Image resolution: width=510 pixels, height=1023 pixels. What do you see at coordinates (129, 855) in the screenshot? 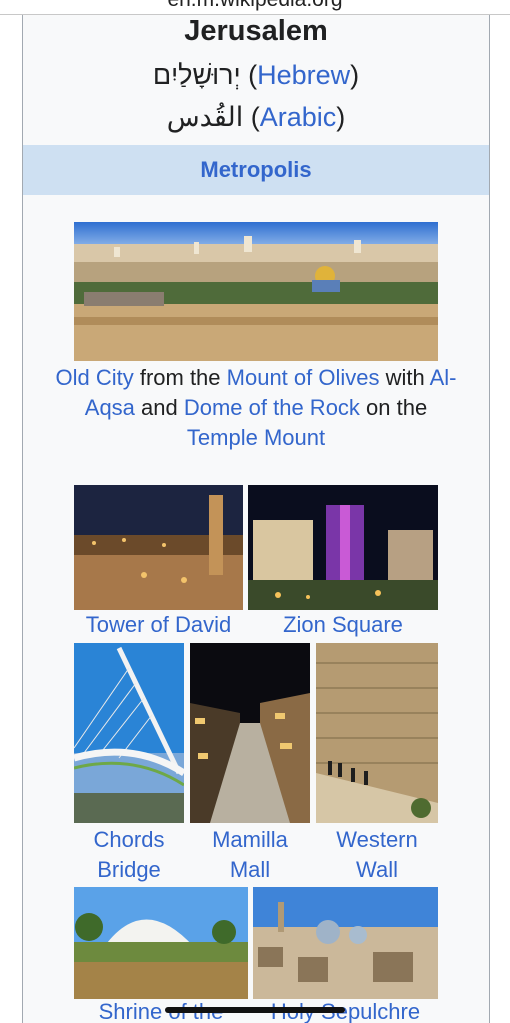
I see `chords-bridge-caption: Chords Bridge` at bounding box center [129, 855].